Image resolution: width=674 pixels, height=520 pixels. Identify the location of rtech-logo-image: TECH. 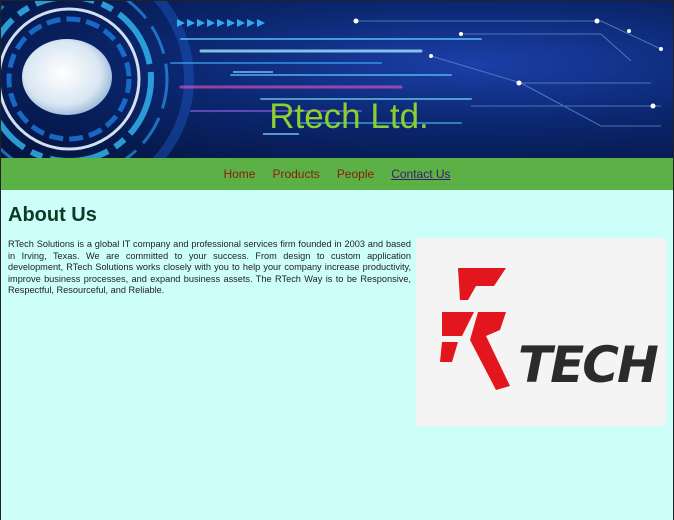
(541, 332).